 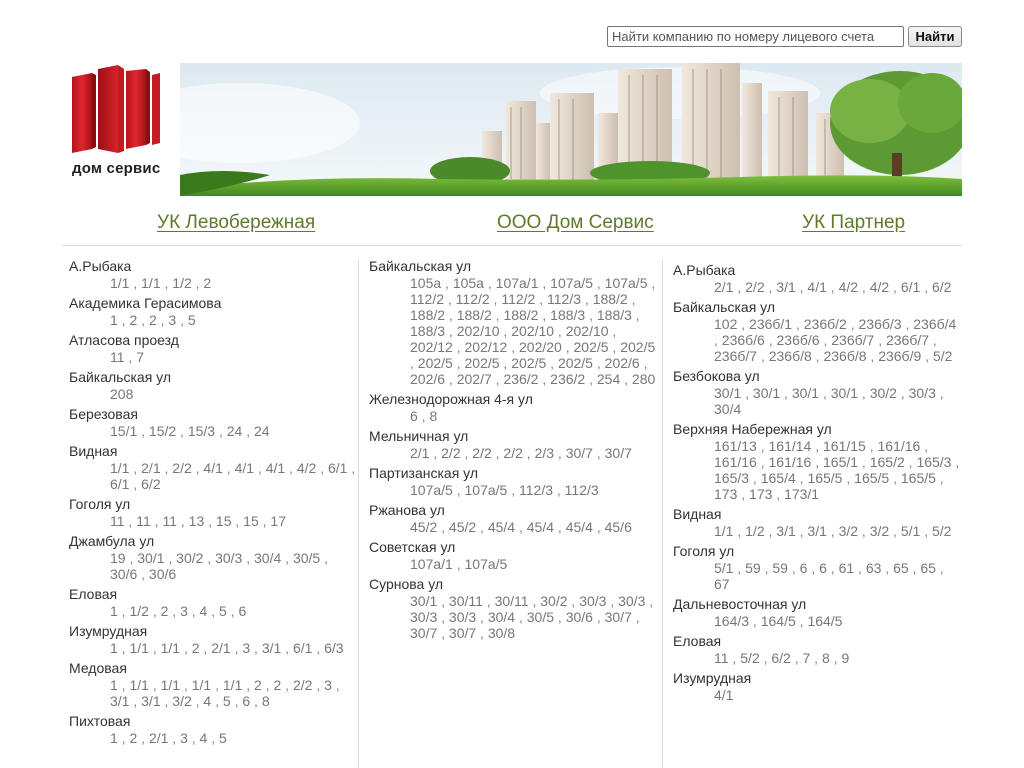 What do you see at coordinates (790, 462) in the screenshot?
I see `house-number-link: 161/16` at bounding box center [790, 462].